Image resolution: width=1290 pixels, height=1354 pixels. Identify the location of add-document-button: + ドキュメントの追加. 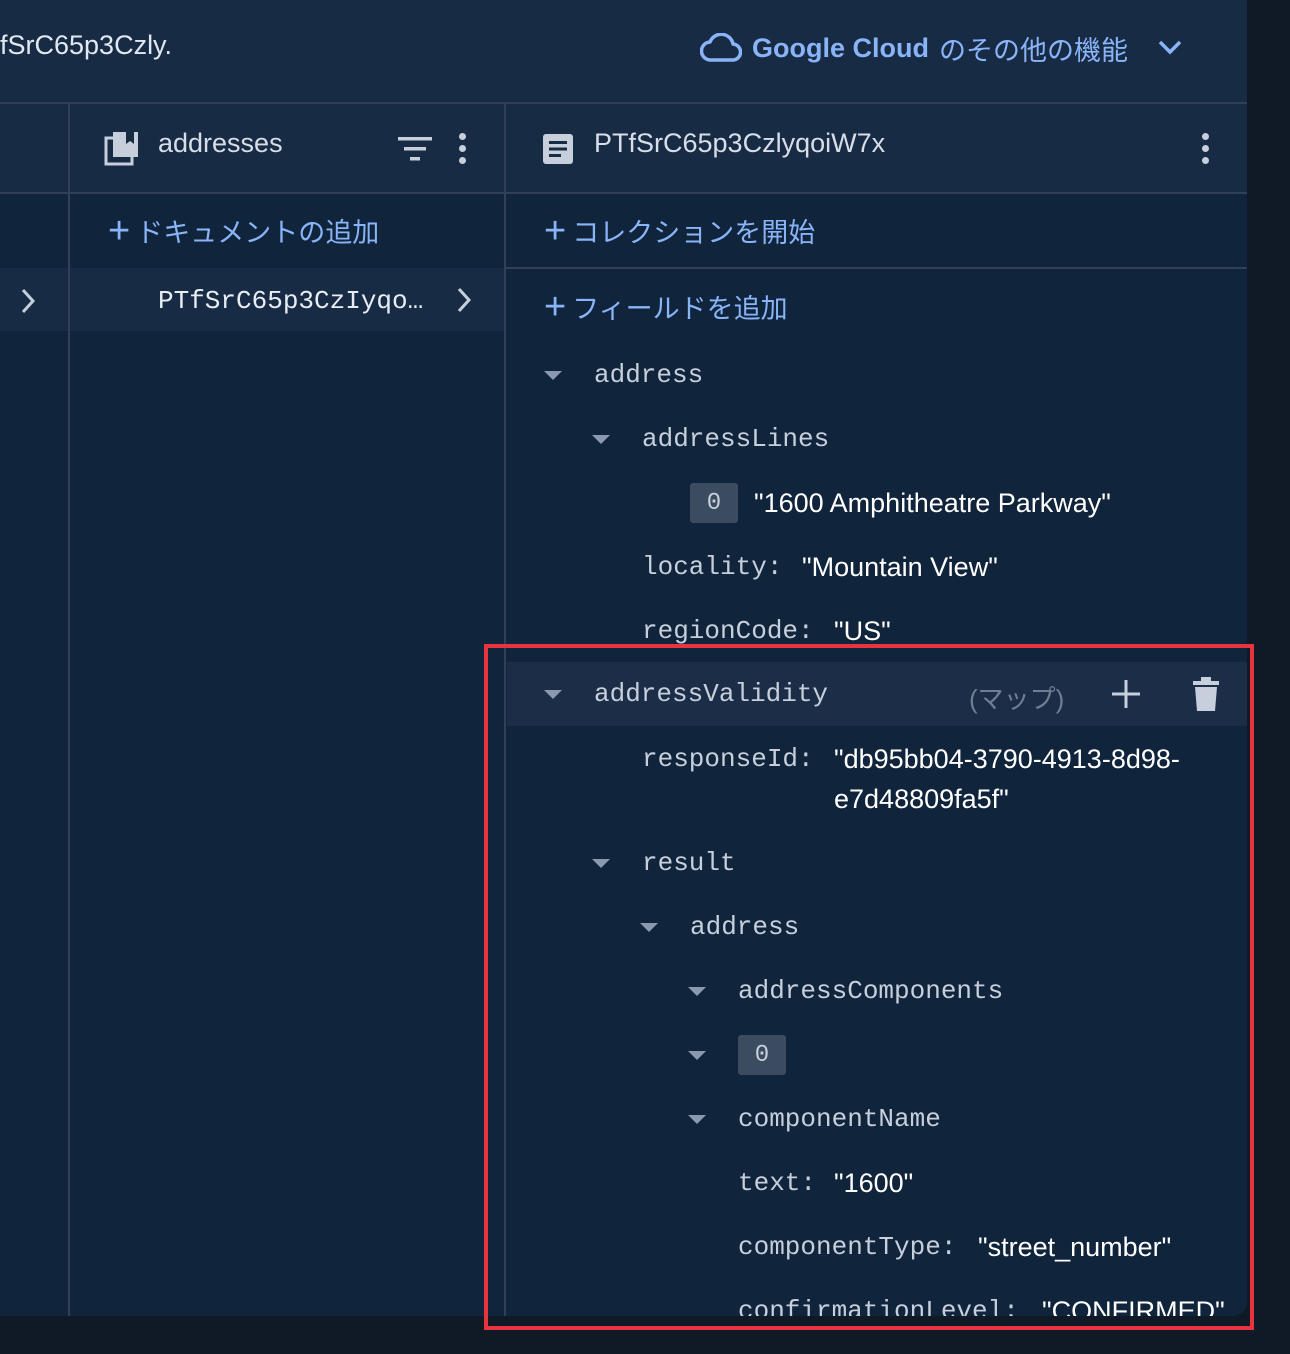
(243, 230).